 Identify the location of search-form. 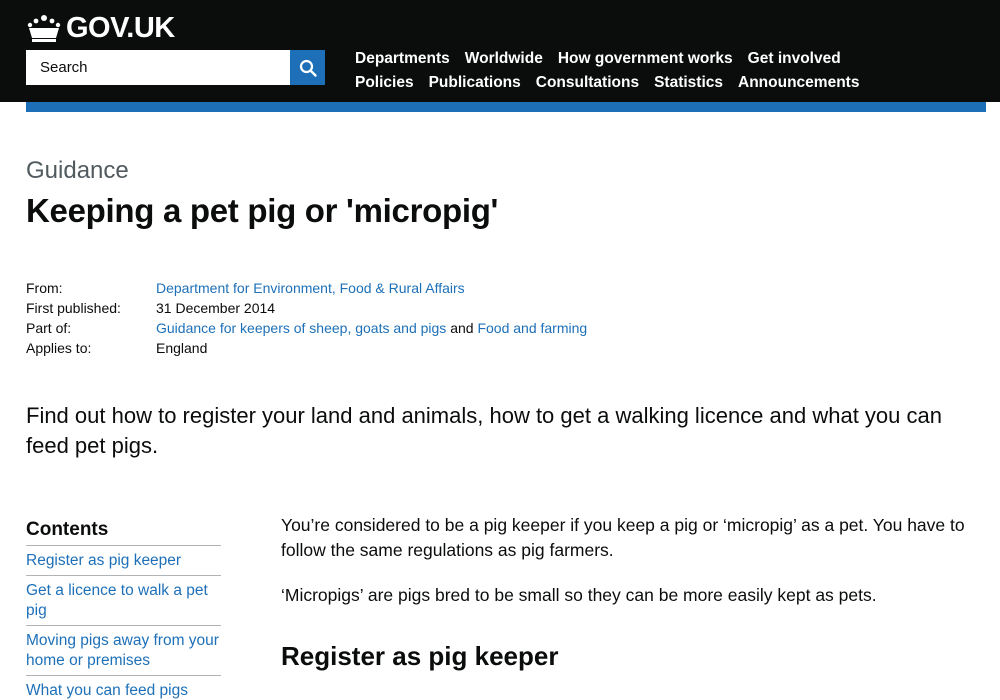
(175, 67).